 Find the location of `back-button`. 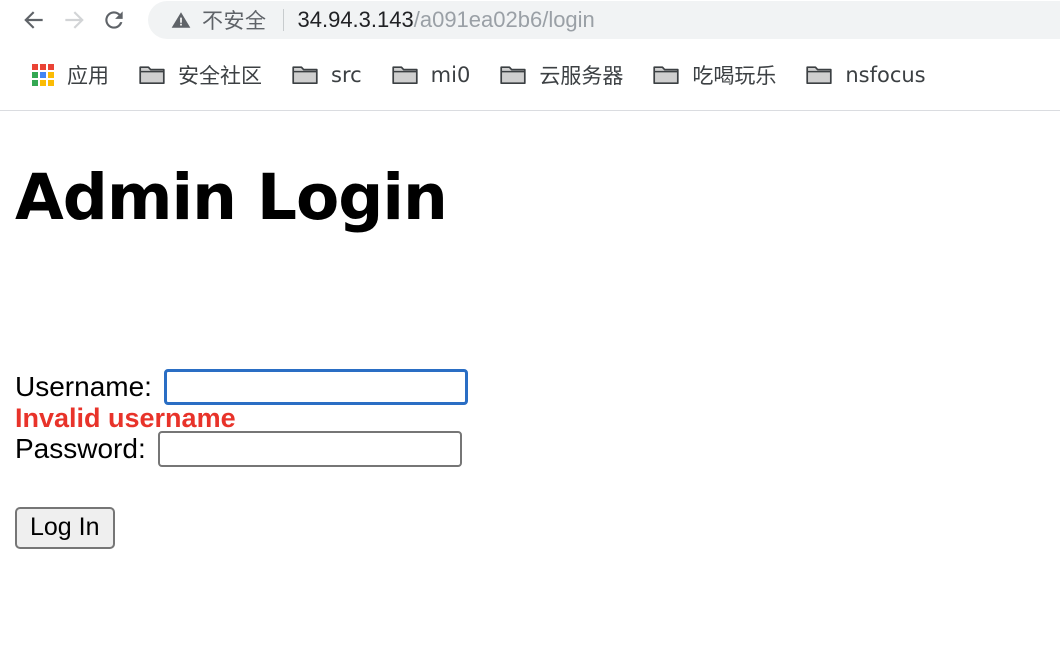

back-button is located at coordinates (34, 20).